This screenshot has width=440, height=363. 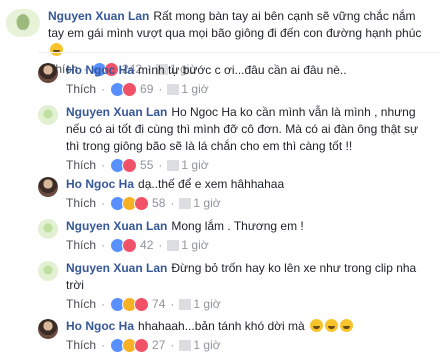 What do you see at coordinates (237, 226) in the screenshot?
I see `comment-text: Mong lắm . Thương em !` at bounding box center [237, 226].